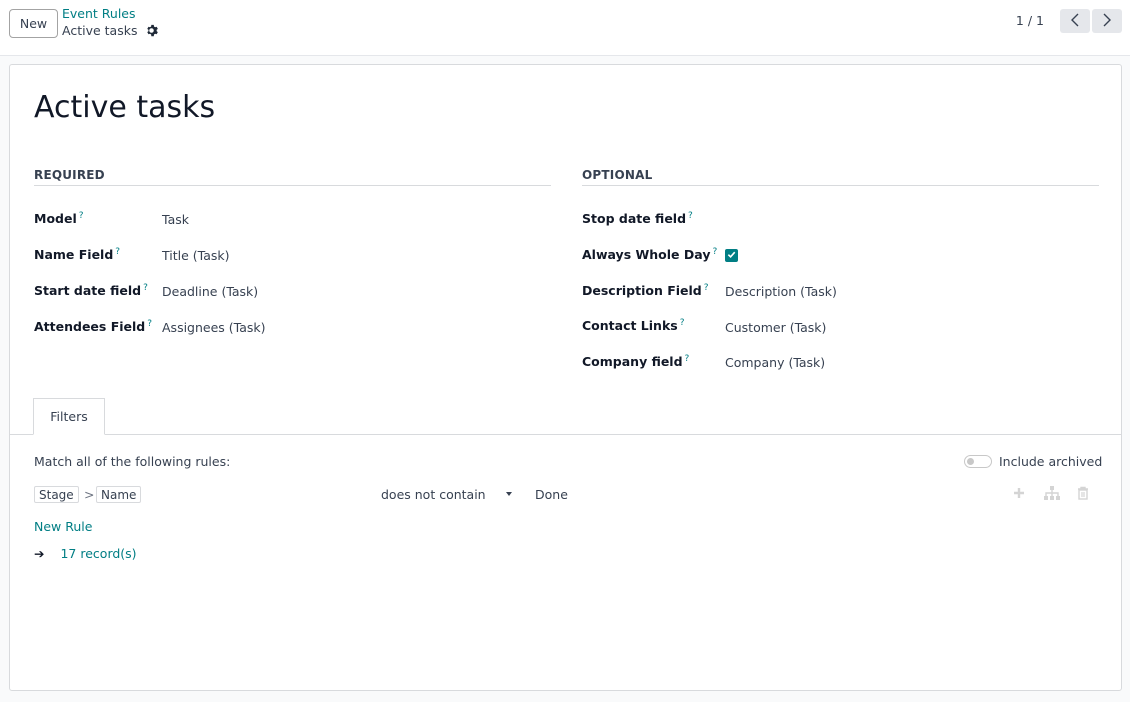 The width and height of the screenshot is (1130, 702). I want to click on control-panel: New Event Rules Active tasks 1 / 1, so click(565, 28).